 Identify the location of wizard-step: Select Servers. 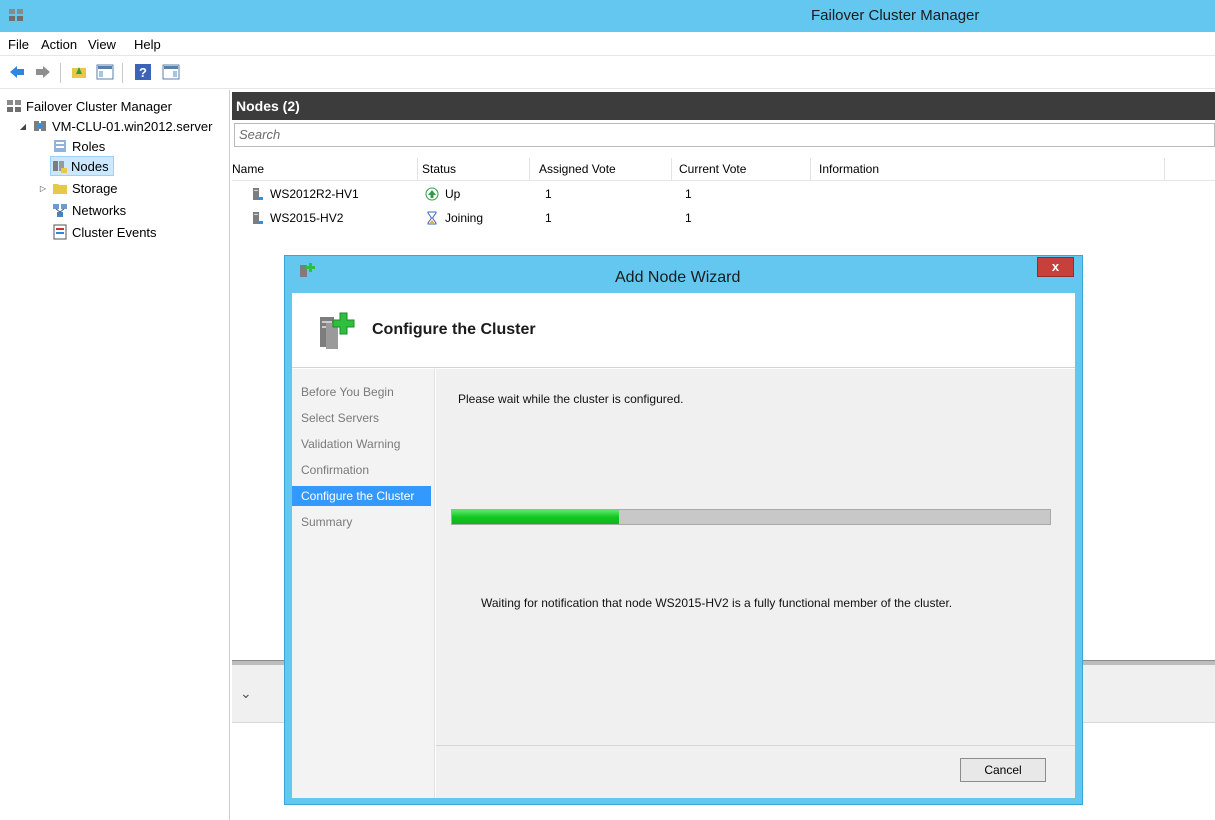
(340, 418).